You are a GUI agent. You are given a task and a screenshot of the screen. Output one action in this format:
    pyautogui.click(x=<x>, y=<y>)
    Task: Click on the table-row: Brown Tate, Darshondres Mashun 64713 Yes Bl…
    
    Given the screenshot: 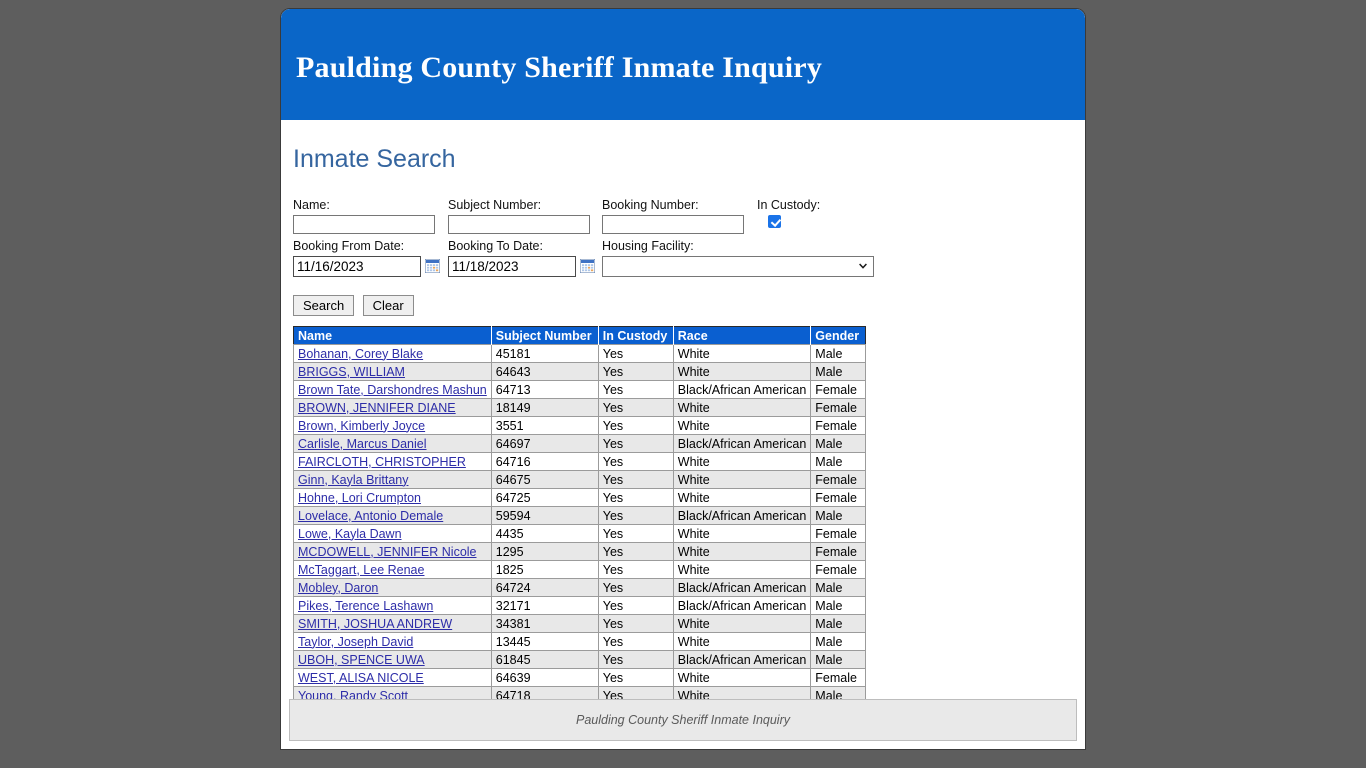 What is the action you would take?
    pyautogui.click(x=580, y=389)
    